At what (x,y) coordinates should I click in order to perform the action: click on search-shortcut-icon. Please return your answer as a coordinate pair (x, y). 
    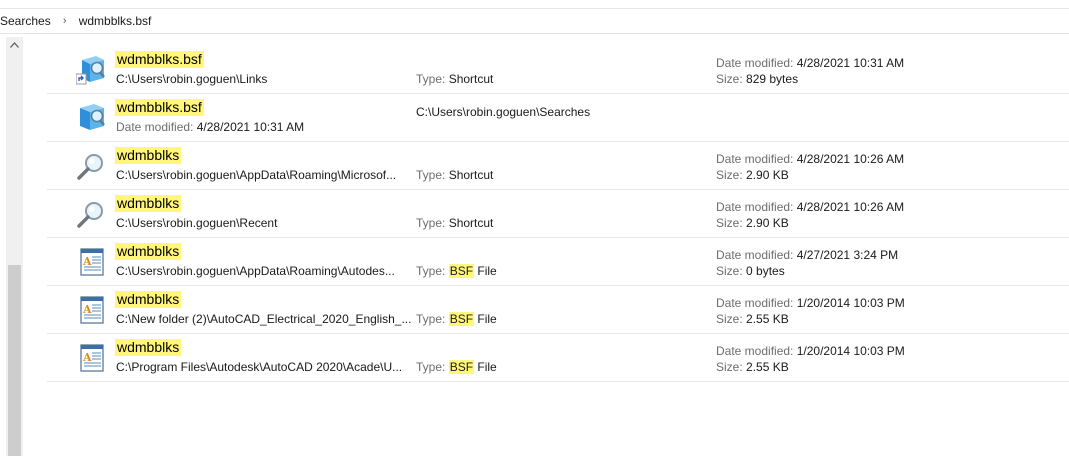
    Looking at the image, I should click on (91, 70).